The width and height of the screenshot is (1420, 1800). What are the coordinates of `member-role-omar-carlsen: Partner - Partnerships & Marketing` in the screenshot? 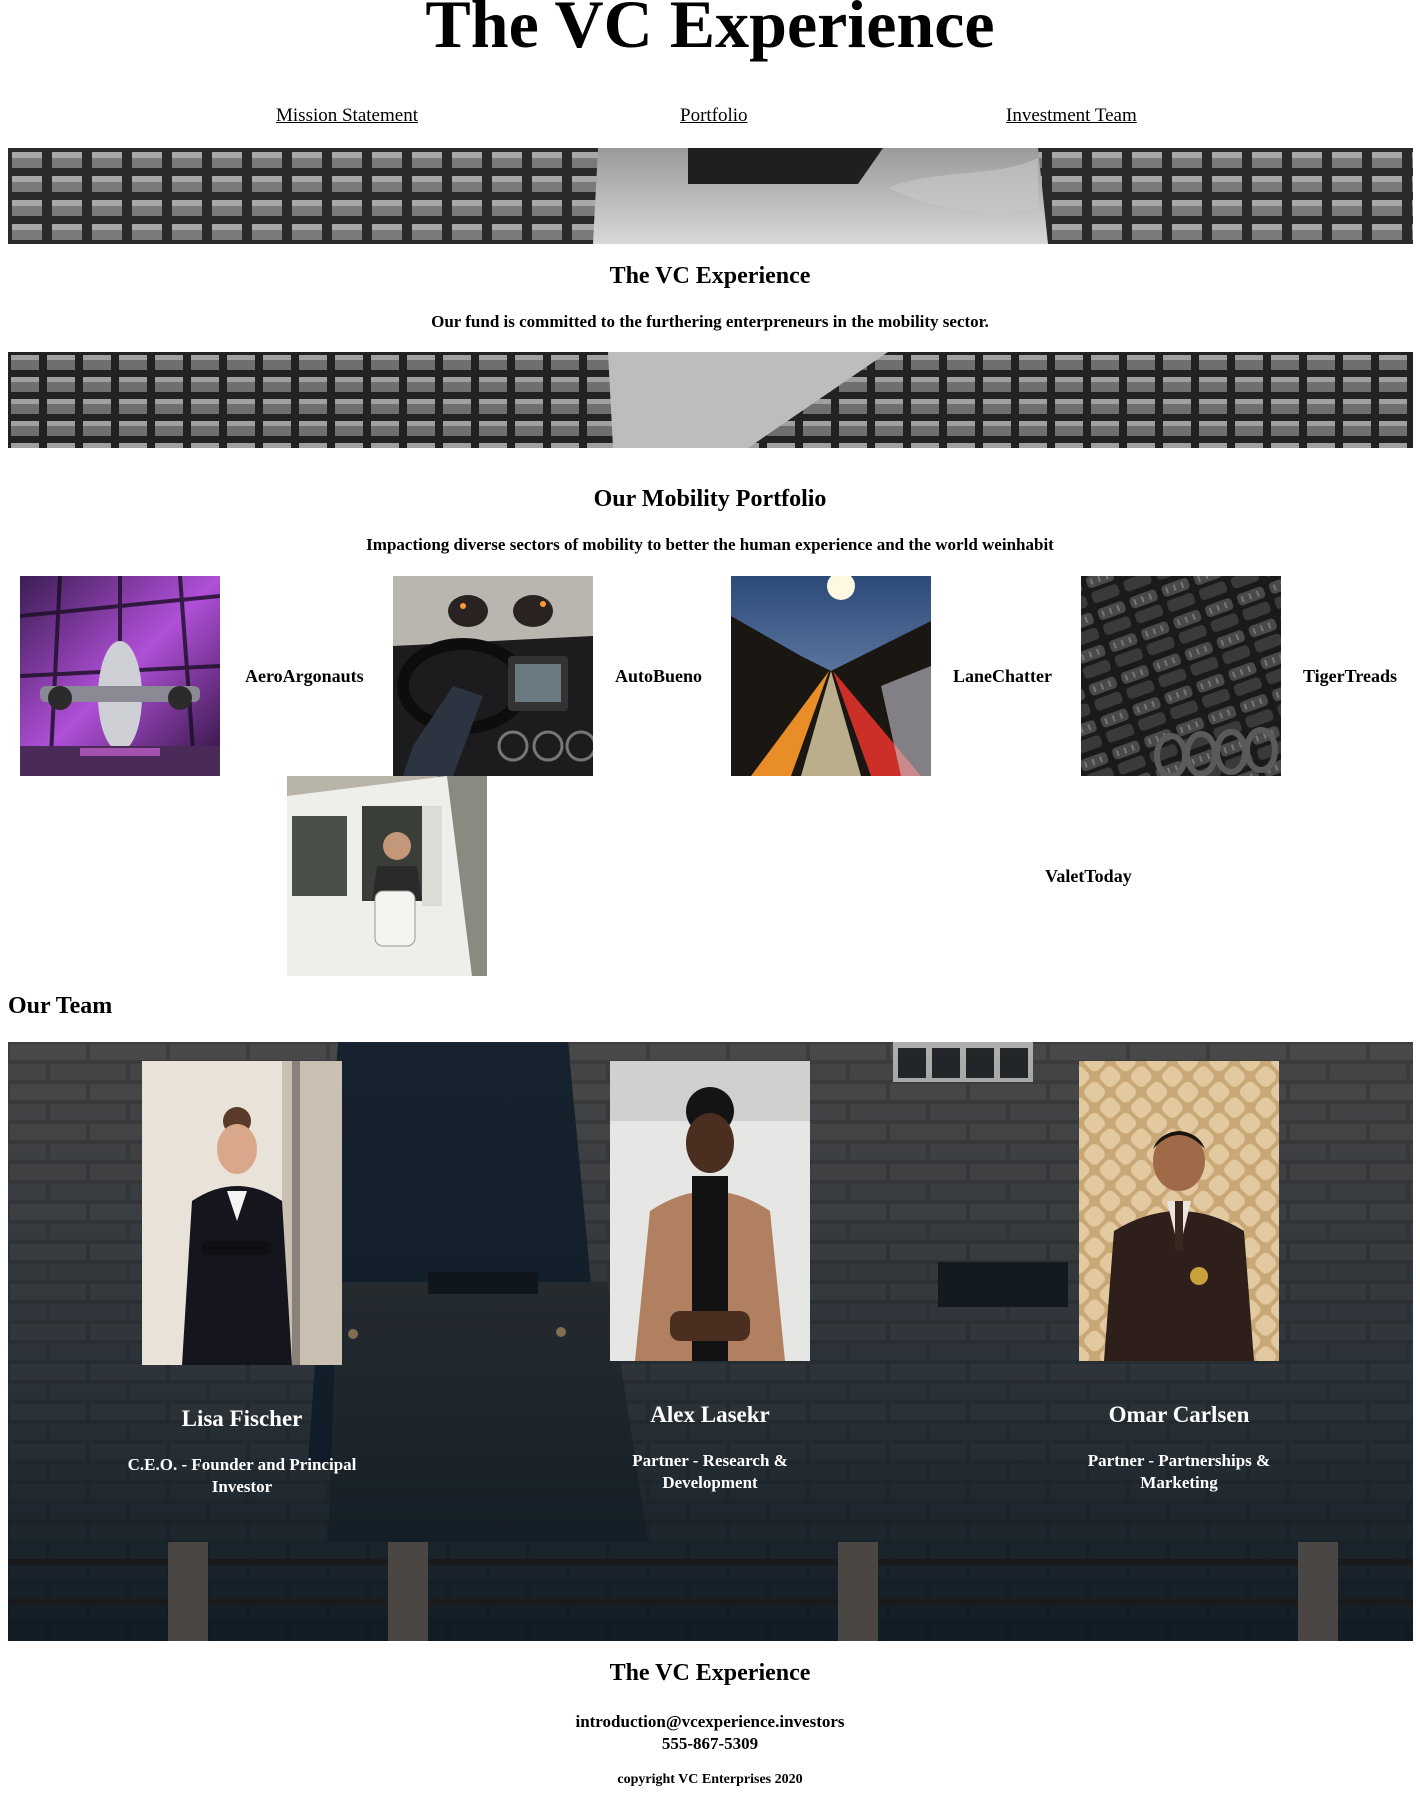 It's located at (1179, 1472).